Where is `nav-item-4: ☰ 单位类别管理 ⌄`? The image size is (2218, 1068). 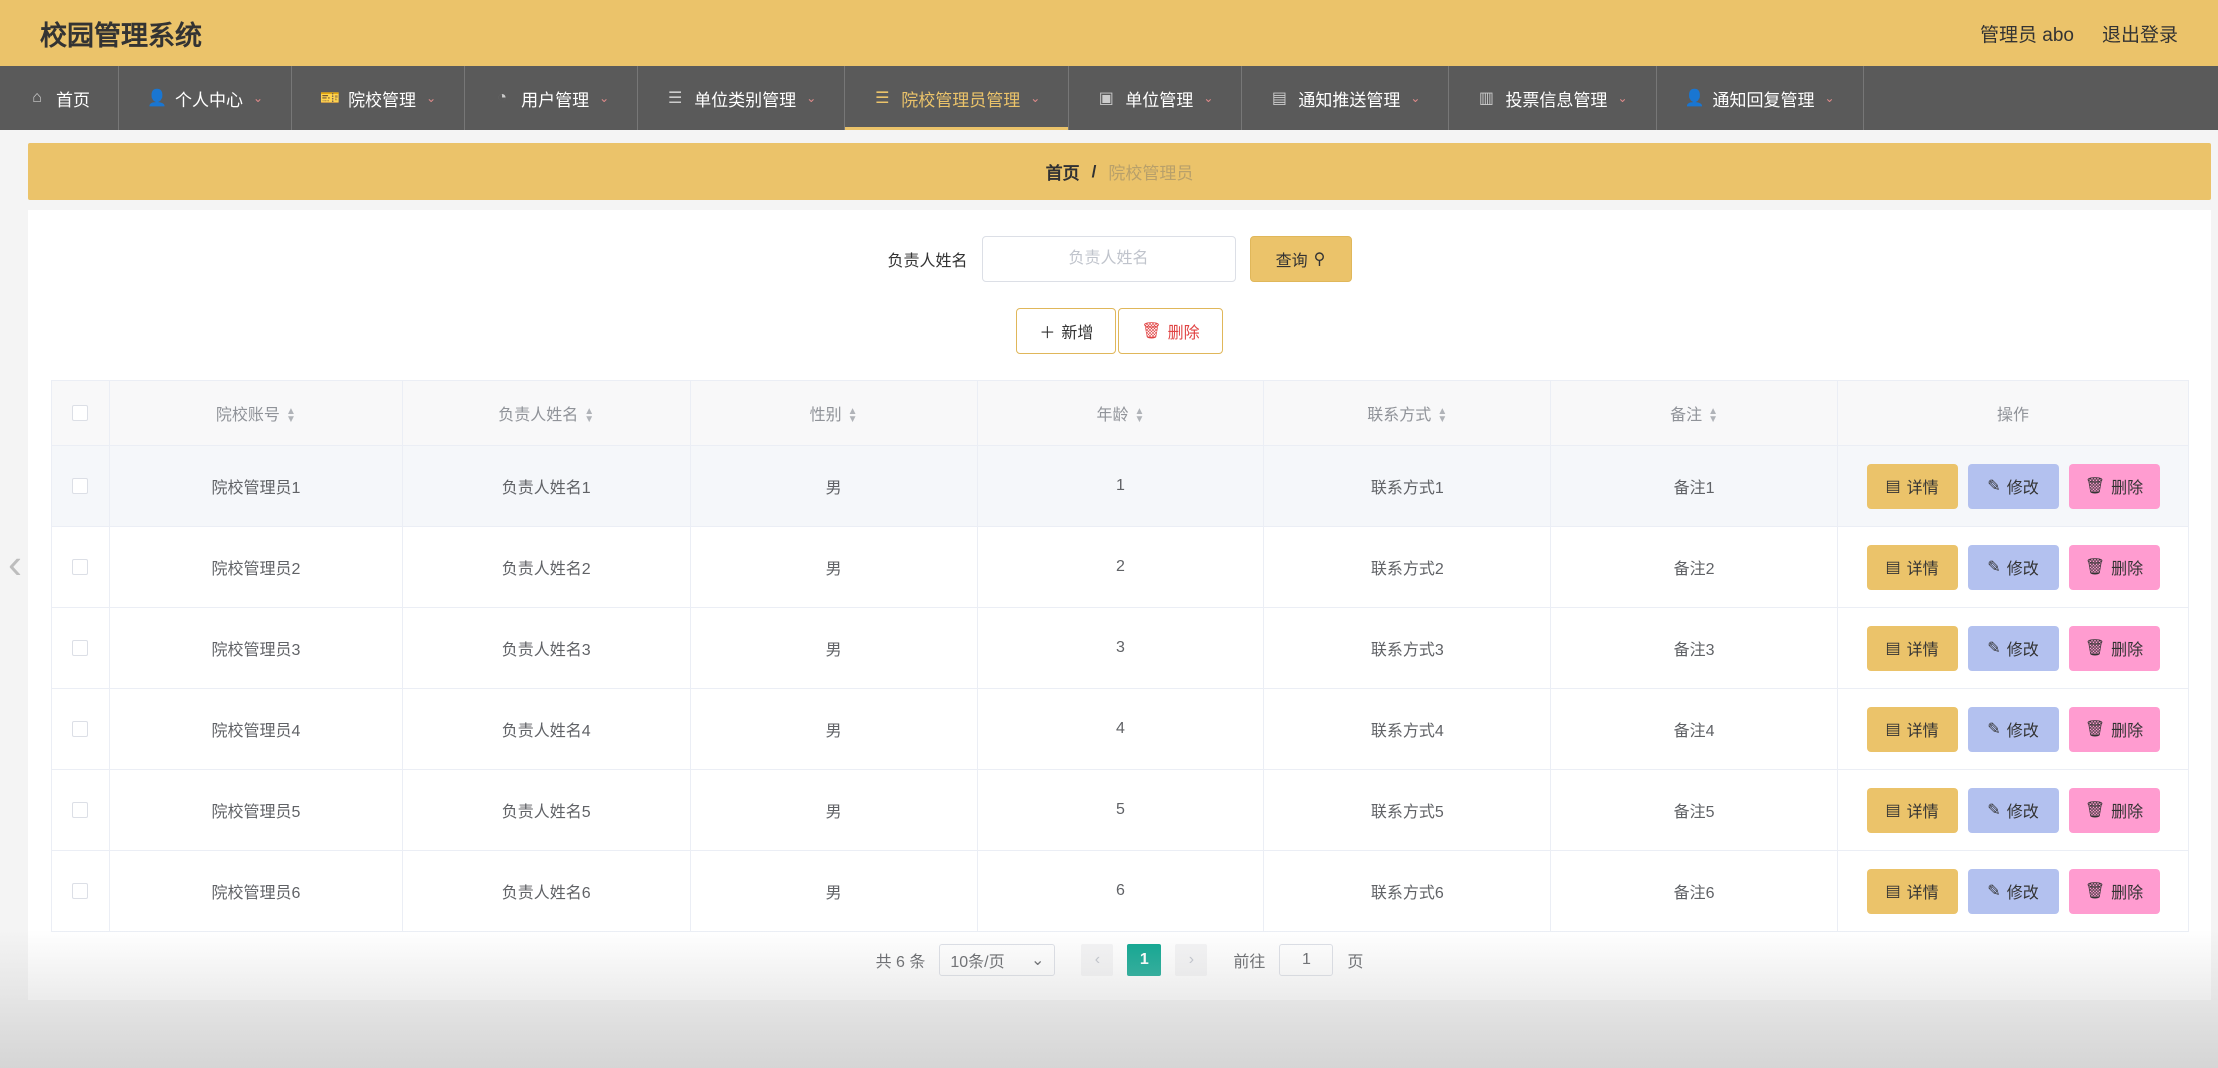 nav-item-4: ☰ 单位类别管理 ⌄ is located at coordinates (742, 98).